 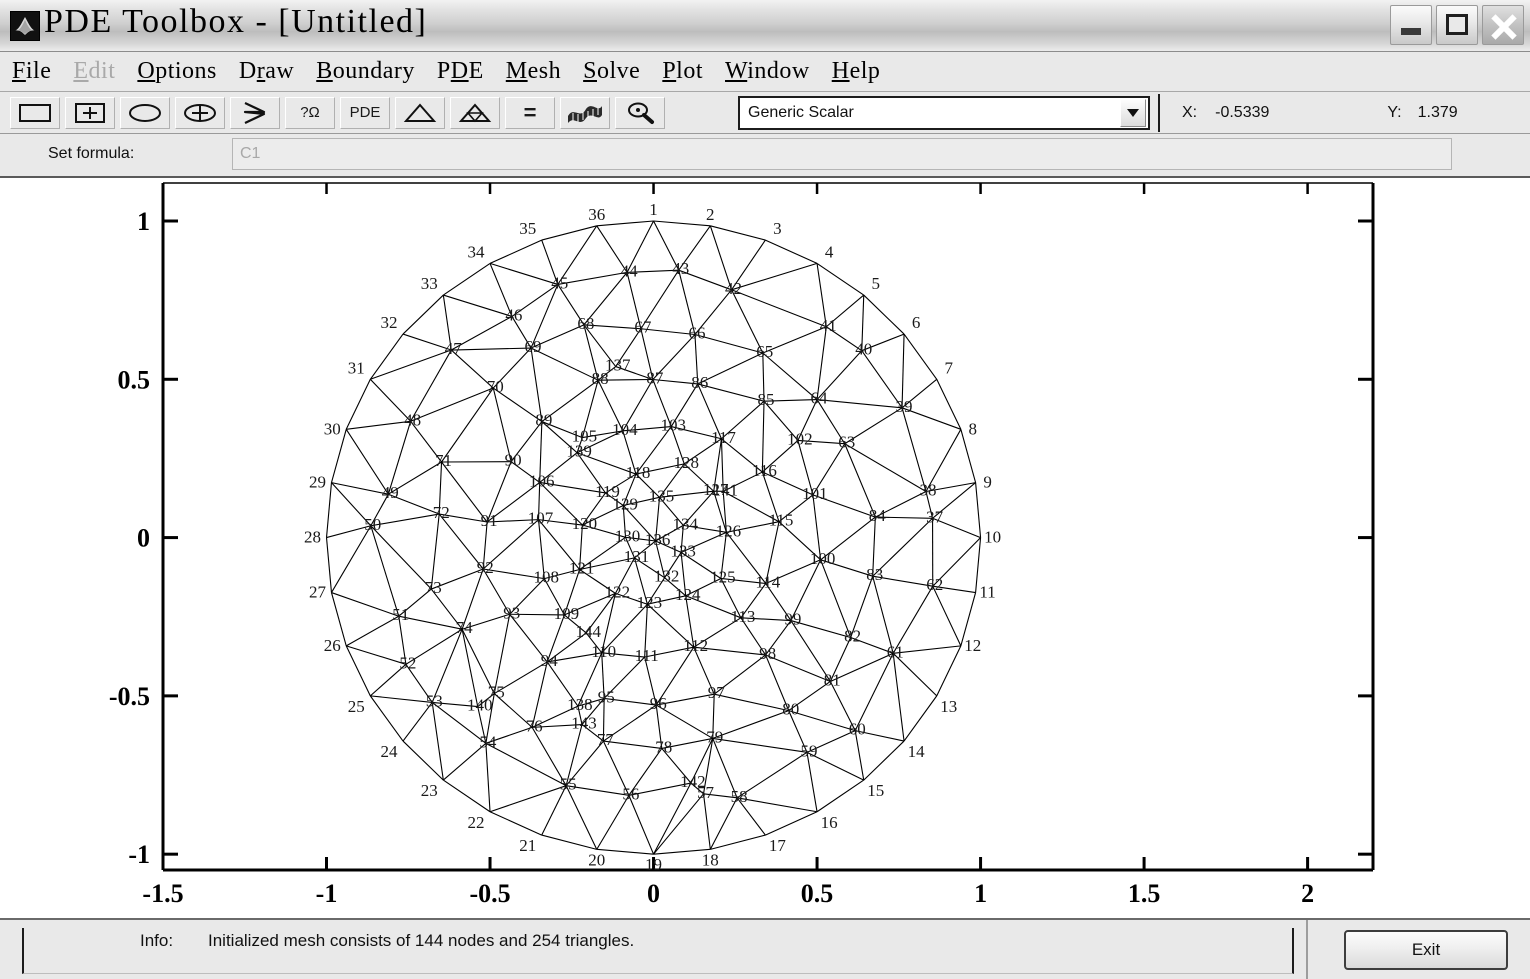 I want to click on svg-text: 44, so click(x=630, y=270).